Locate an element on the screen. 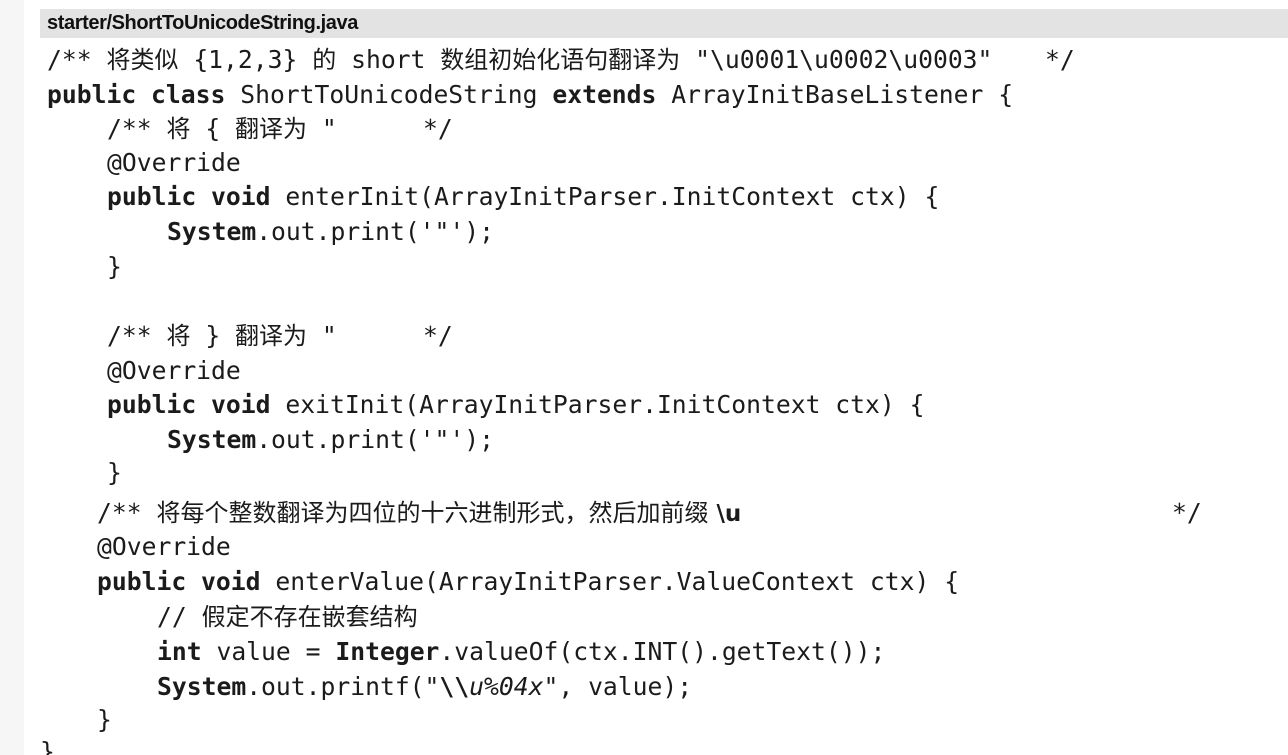  code-line-21: } is located at coordinates (55, 747).